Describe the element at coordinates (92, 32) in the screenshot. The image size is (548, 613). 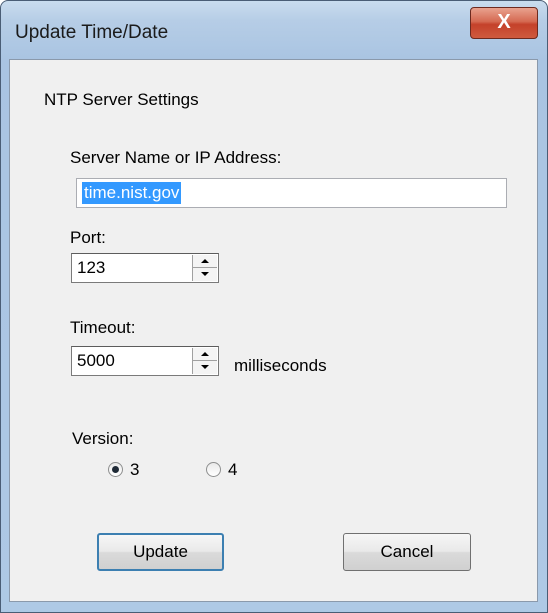
I see `window-title: Update Time/Date` at that location.